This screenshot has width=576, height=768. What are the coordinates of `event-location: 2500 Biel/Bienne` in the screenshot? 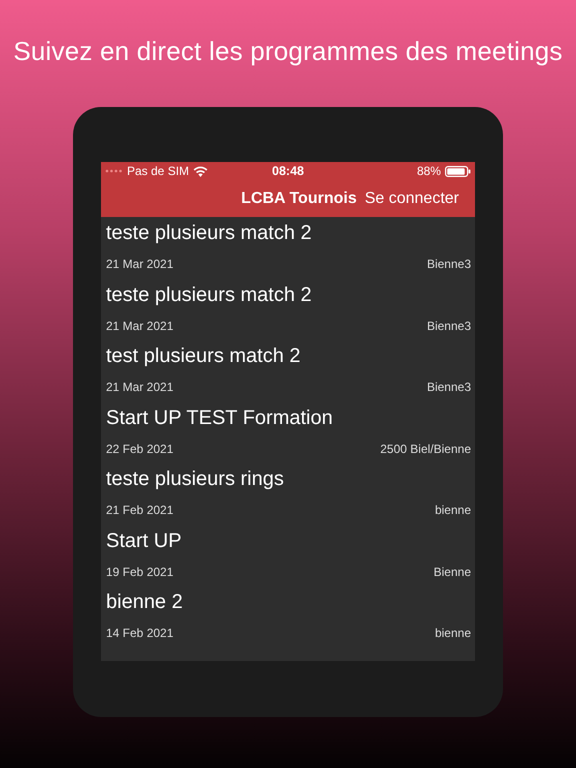 It's located at (425, 449).